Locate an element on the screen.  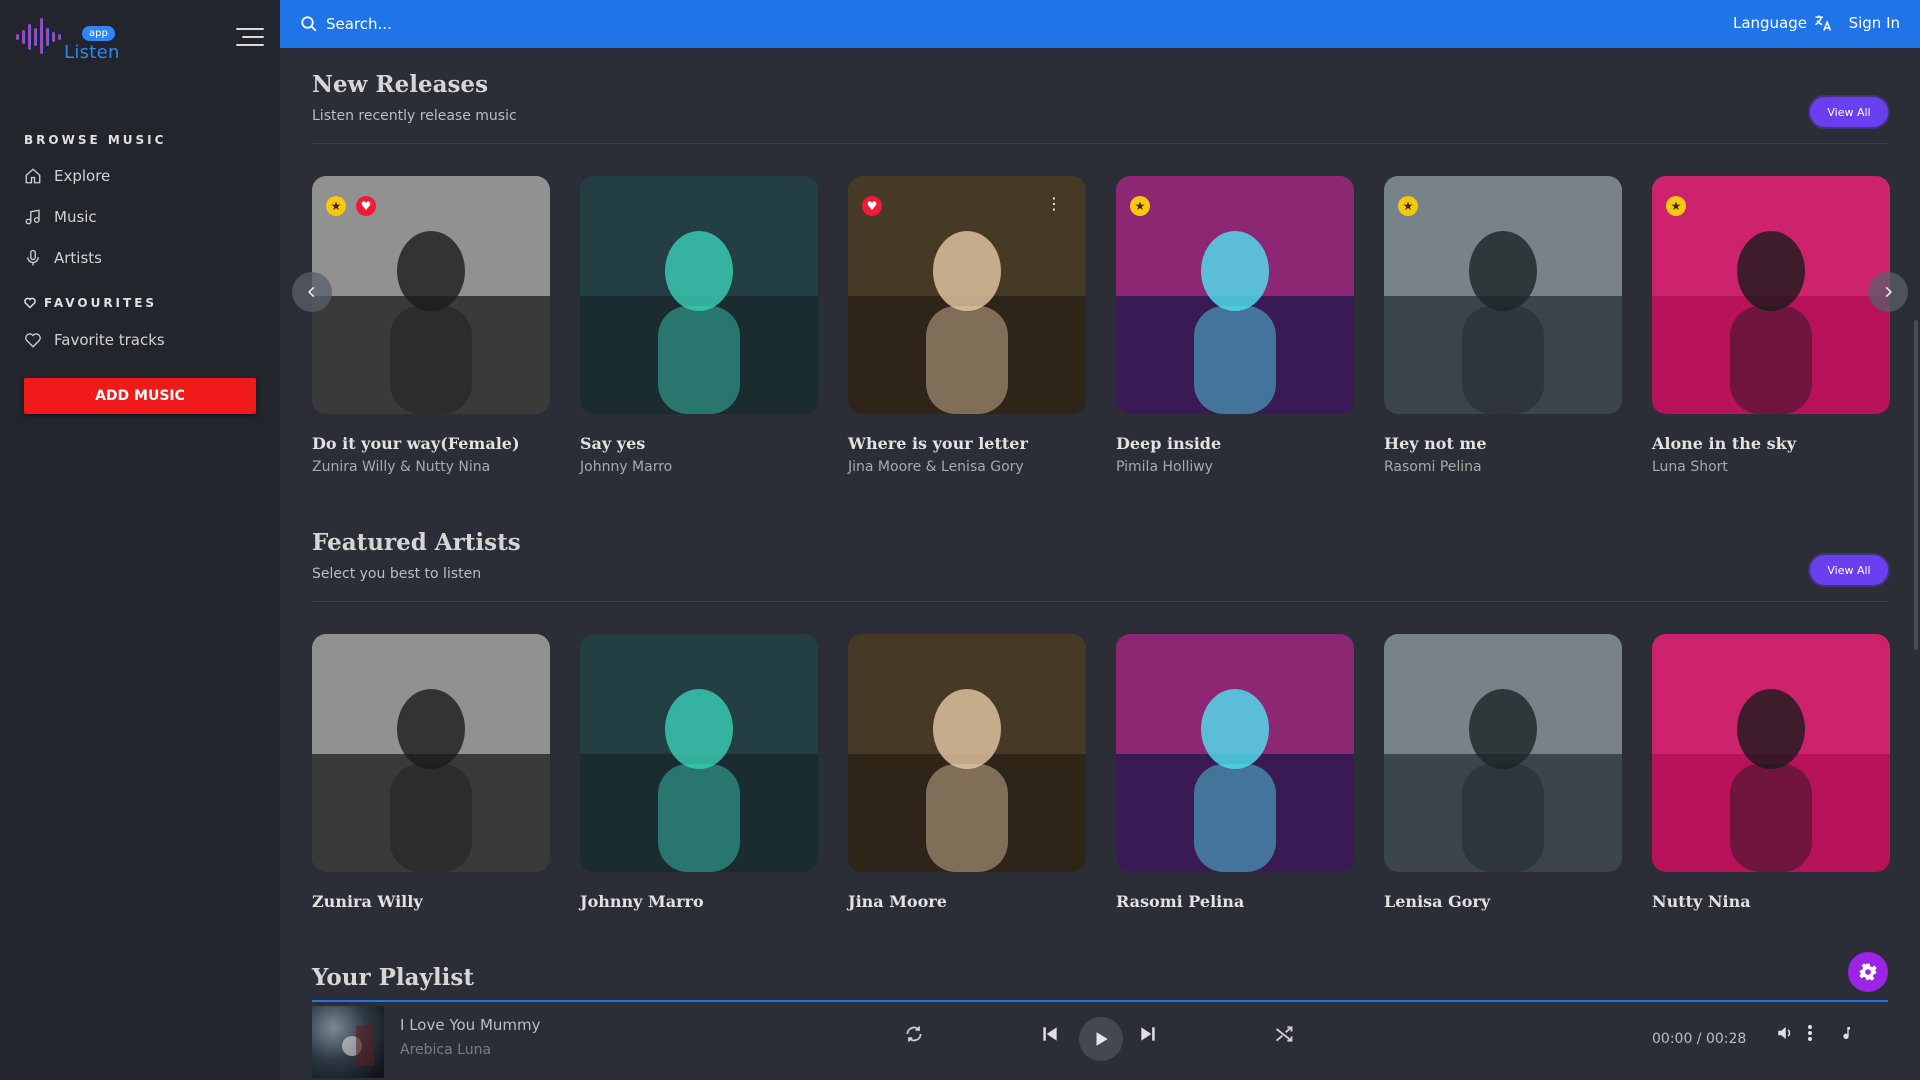
release-title: Do it your way(Female) is located at coordinates (416, 443).